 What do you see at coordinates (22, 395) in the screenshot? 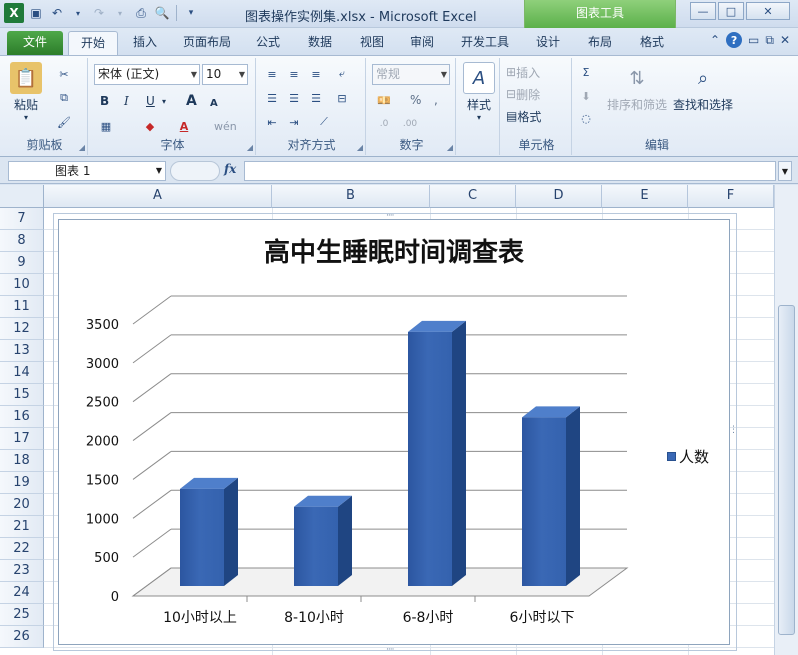
I see `row-header-15: 15` at bounding box center [22, 395].